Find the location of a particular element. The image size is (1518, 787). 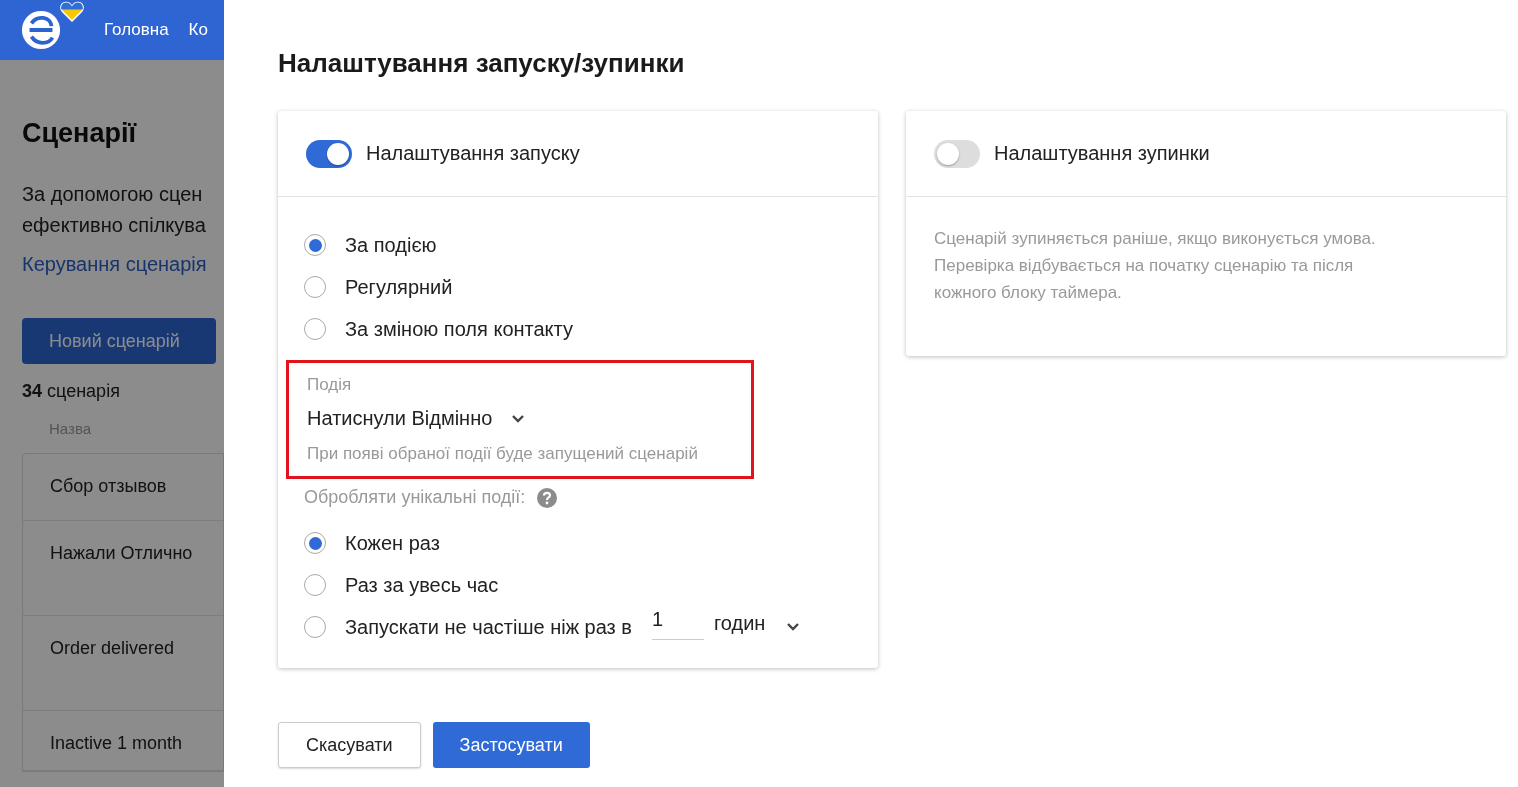

section-label: Обробляти унікальні події: is located at coordinates (415, 497).